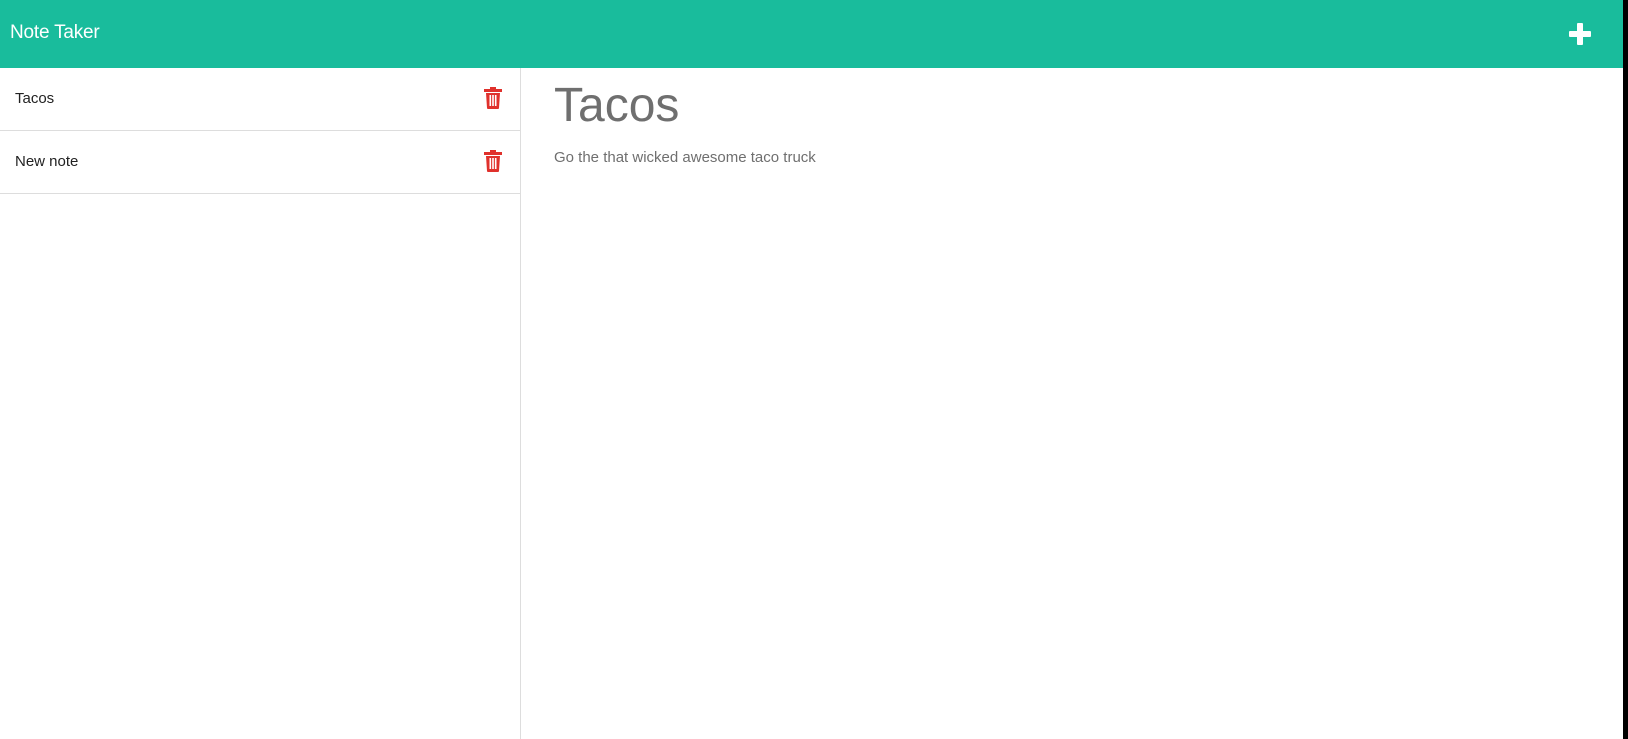 The width and height of the screenshot is (1628, 739). Describe the element at coordinates (260, 99) in the screenshot. I see `note-list-item-tacos: Tacos` at that location.